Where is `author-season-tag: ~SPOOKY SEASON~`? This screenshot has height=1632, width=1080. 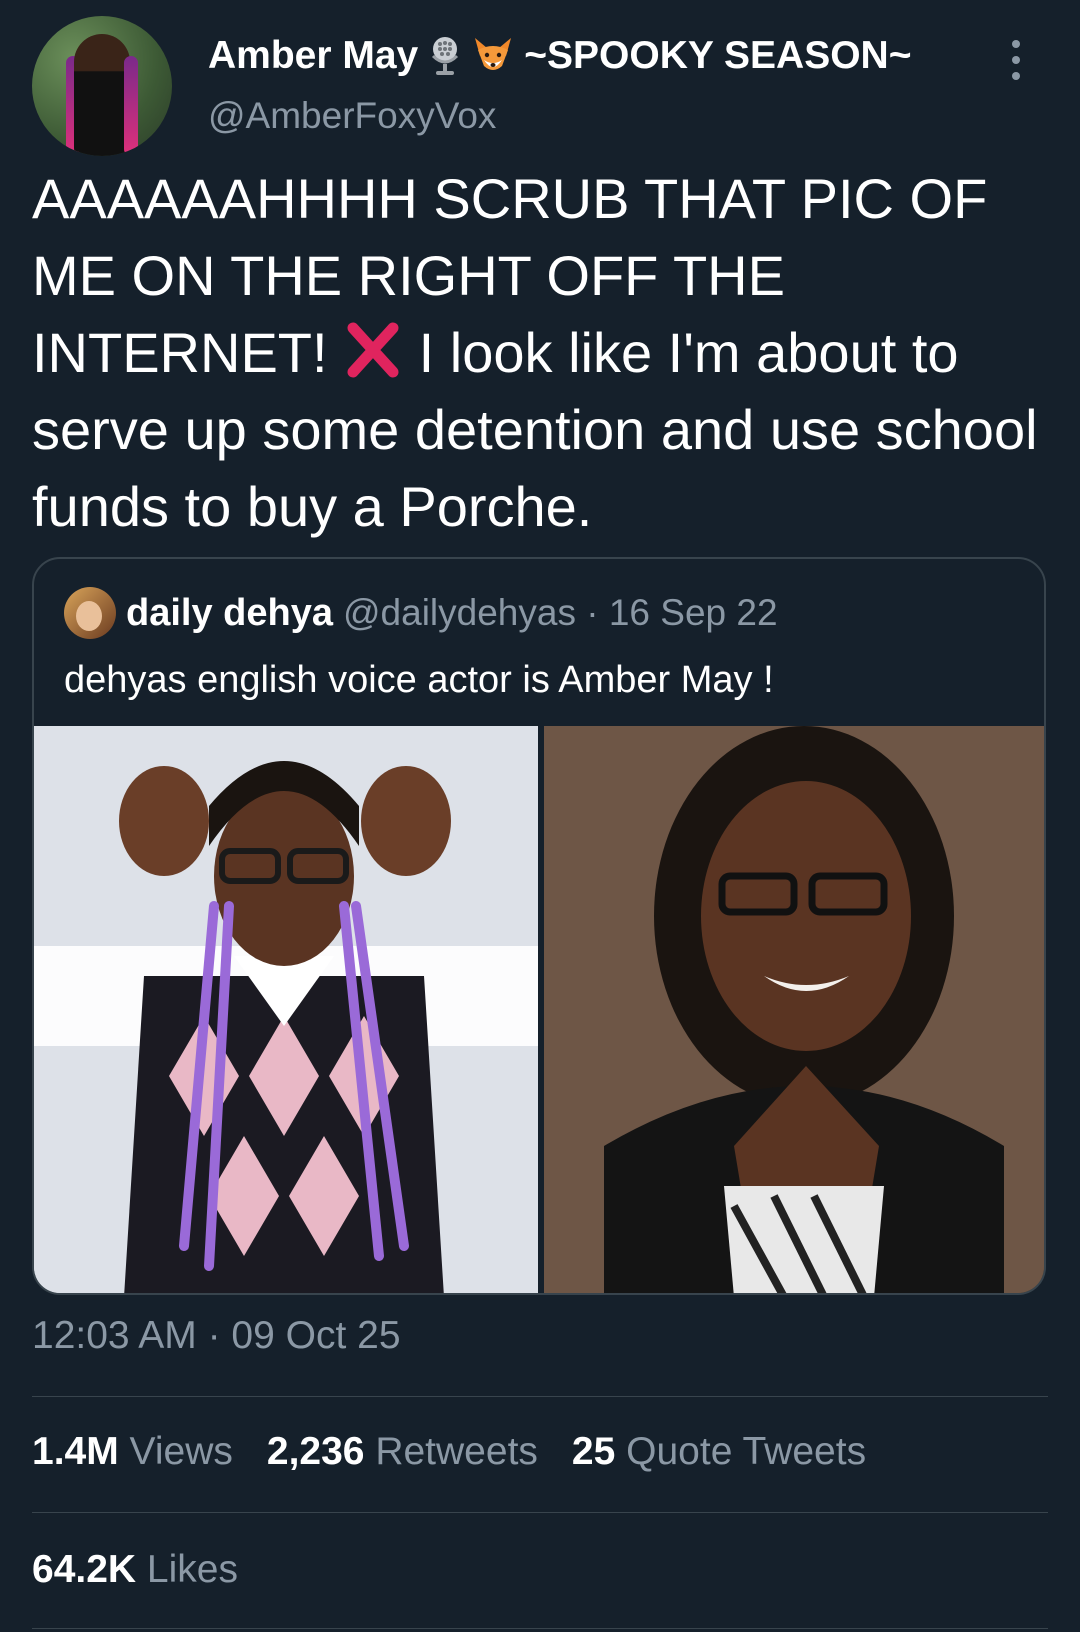 author-season-tag: ~SPOOKY SEASON~ is located at coordinates (718, 55).